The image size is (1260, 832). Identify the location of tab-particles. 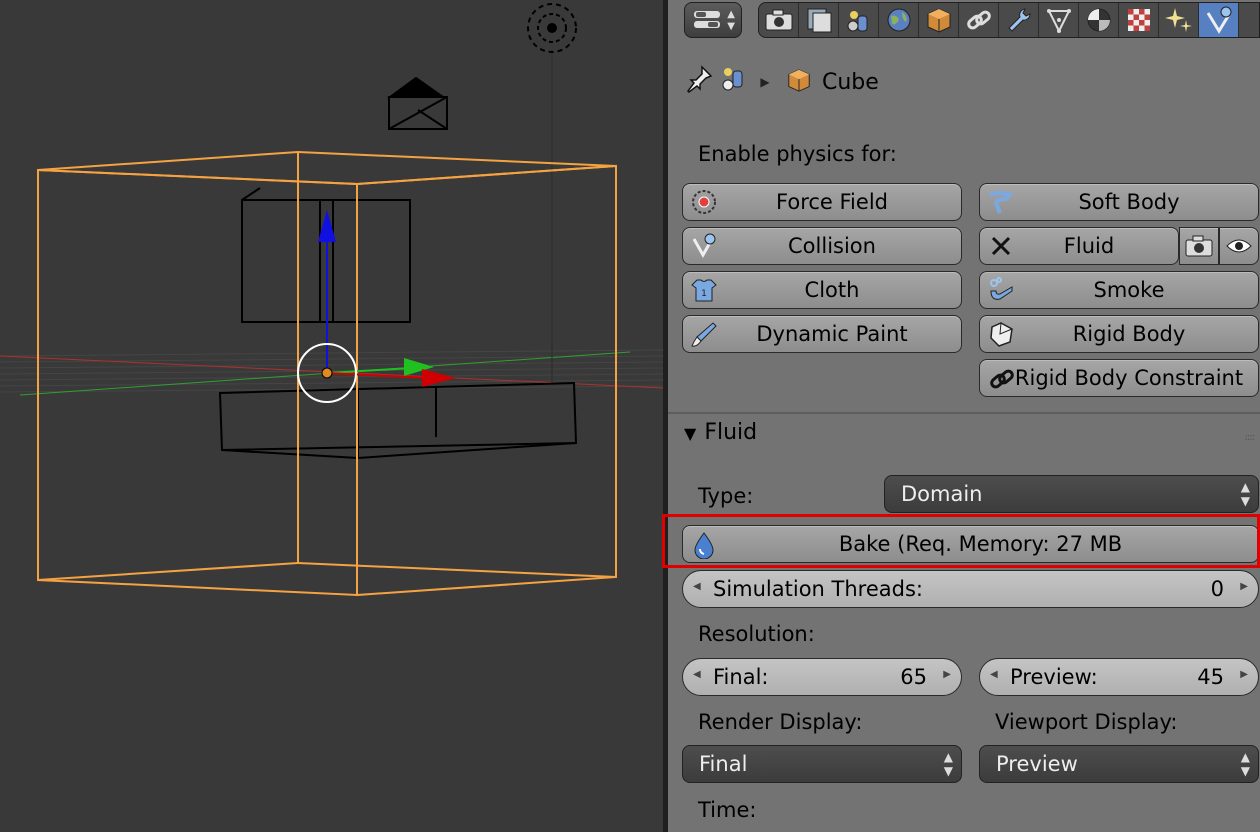
(1179, 20).